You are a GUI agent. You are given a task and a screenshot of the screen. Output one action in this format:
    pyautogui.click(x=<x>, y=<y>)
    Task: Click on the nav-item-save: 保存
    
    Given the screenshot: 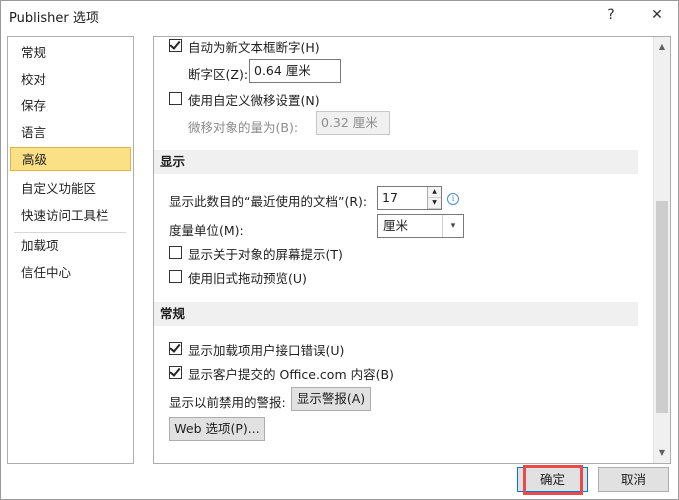 What is the action you would take?
    pyautogui.click(x=69, y=106)
    